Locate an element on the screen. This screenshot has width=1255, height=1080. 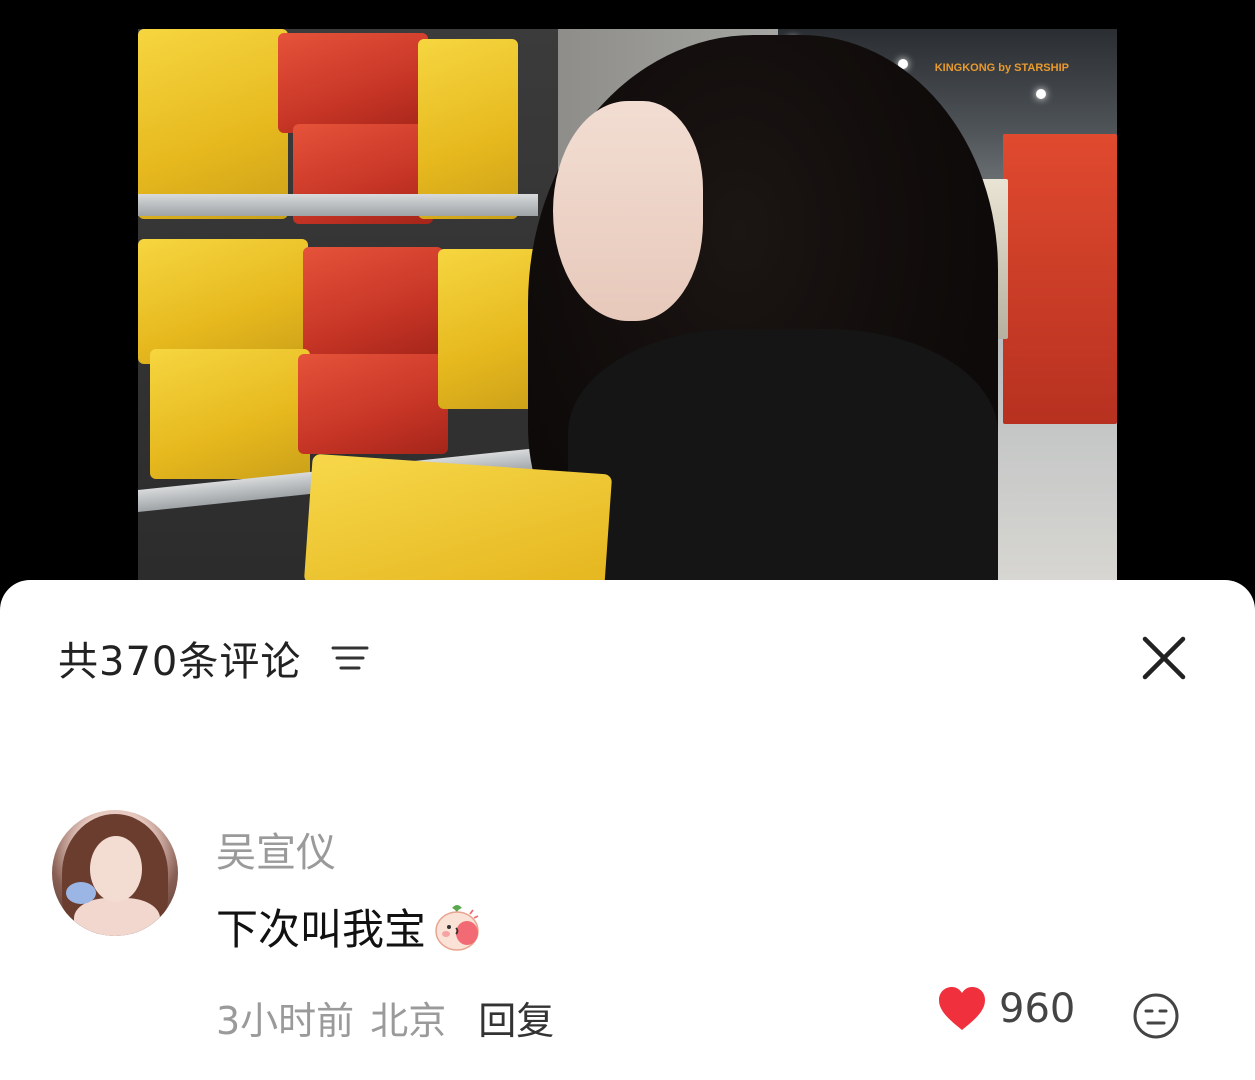
avatar is located at coordinates (115, 873).